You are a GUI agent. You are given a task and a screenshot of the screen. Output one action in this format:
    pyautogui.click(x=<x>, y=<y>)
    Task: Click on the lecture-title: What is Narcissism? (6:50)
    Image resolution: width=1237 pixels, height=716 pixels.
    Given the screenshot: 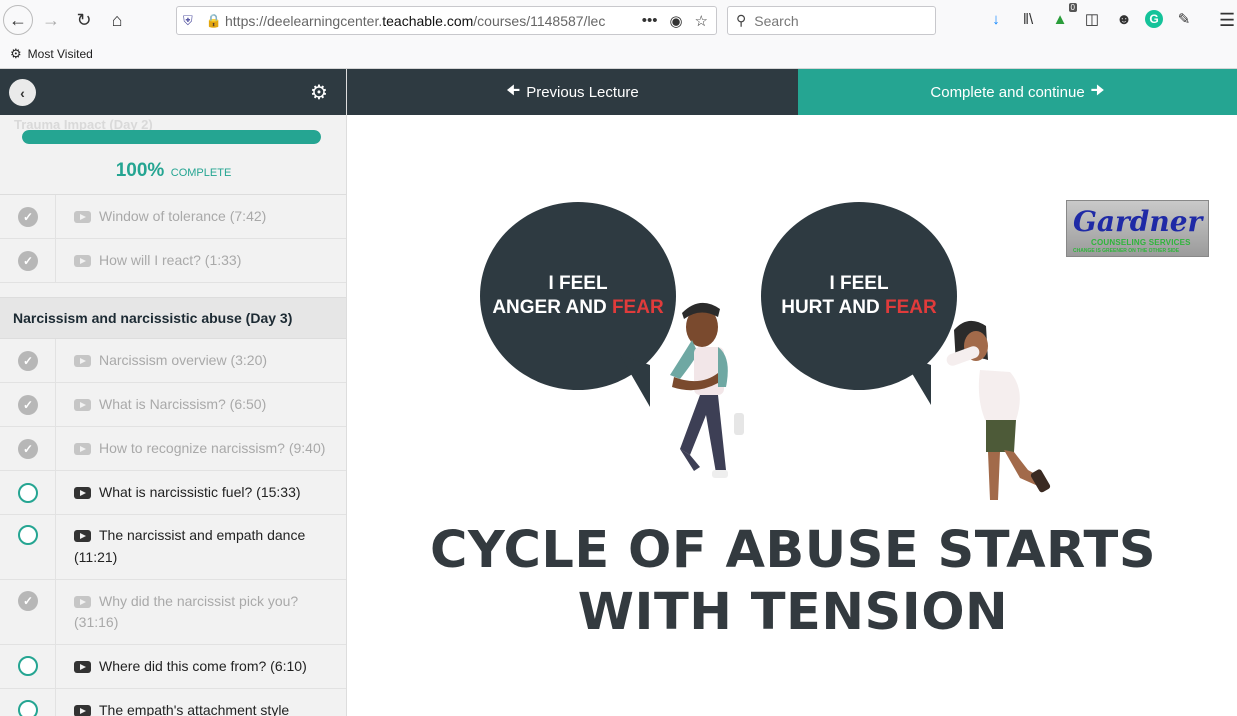 What is the action you would take?
    pyautogui.click(x=183, y=404)
    